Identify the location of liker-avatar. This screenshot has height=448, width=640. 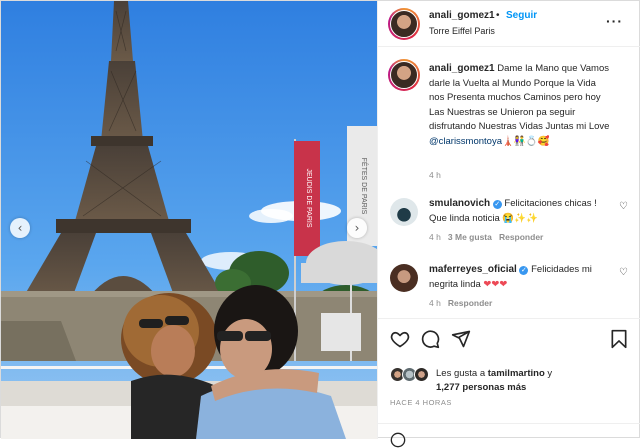
(421, 374).